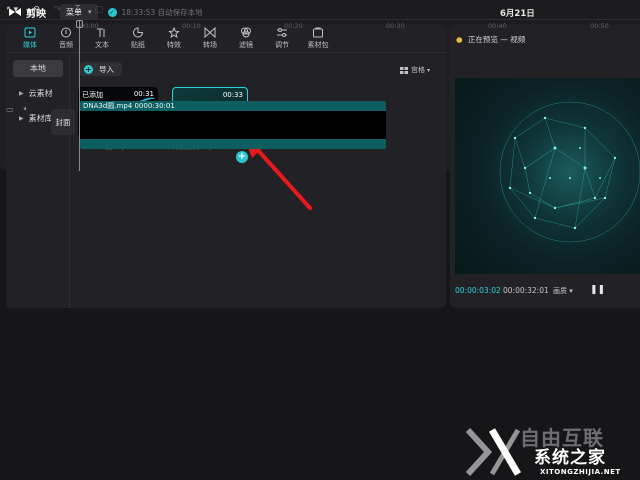  Describe the element at coordinates (77, 10) in the screenshot. I see `split-icon: ⌶` at that location.